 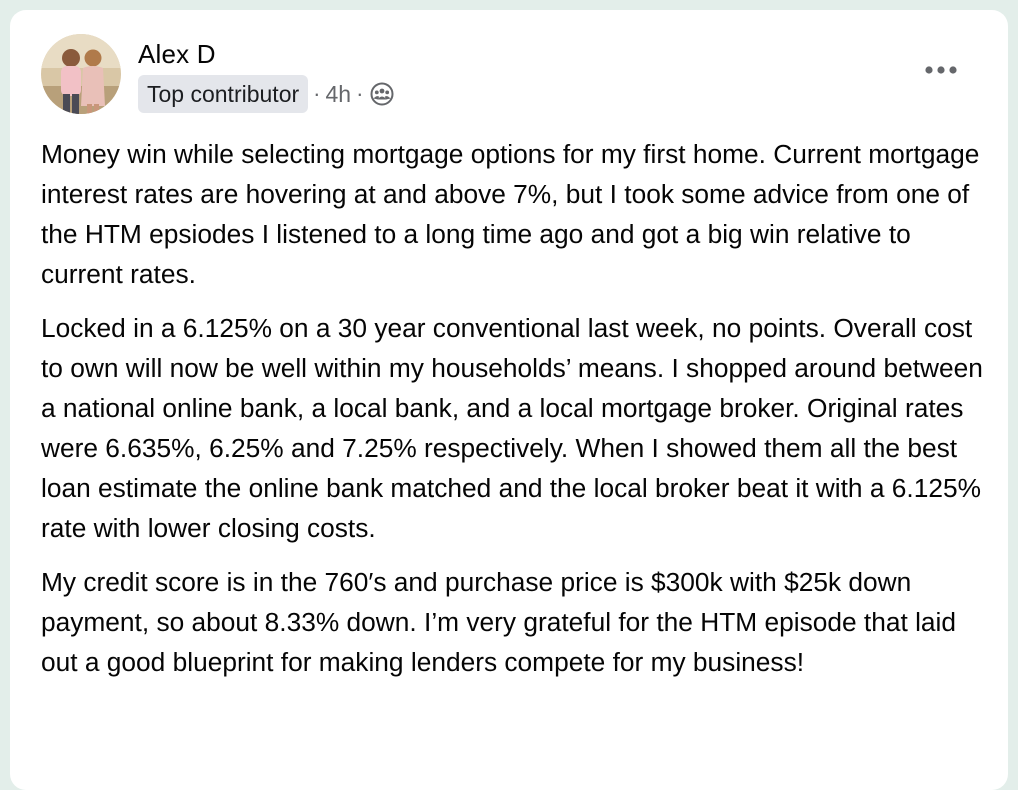 I want to click on author-avatar, so click(x=81, y=74).